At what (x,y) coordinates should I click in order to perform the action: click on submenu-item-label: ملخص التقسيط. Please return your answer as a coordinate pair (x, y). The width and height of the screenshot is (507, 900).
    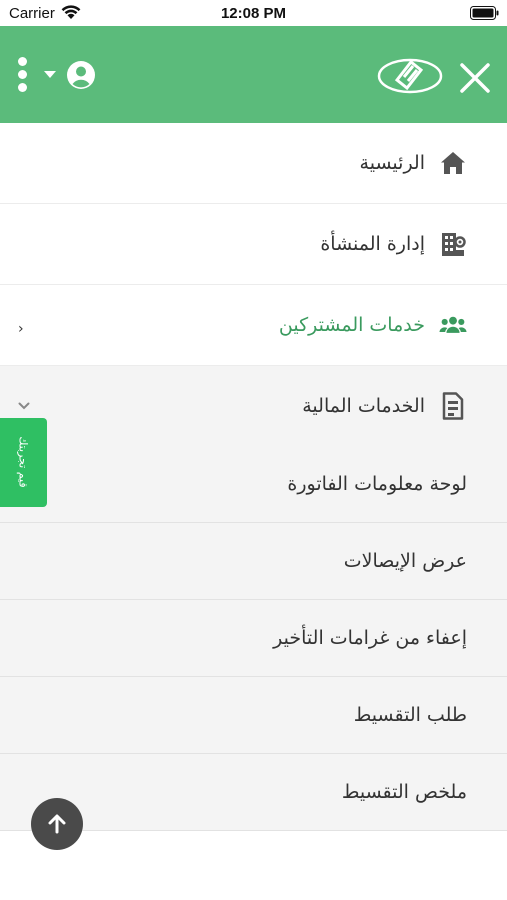
    Looking at the image, I should click on (404, 792).